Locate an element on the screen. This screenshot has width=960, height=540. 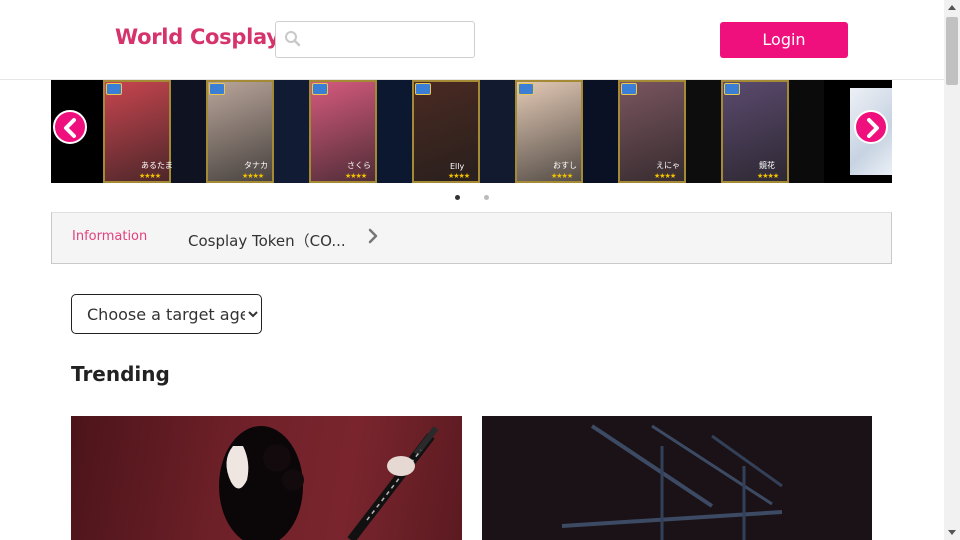
carousel-pagination is located at coordinates (478, 198).